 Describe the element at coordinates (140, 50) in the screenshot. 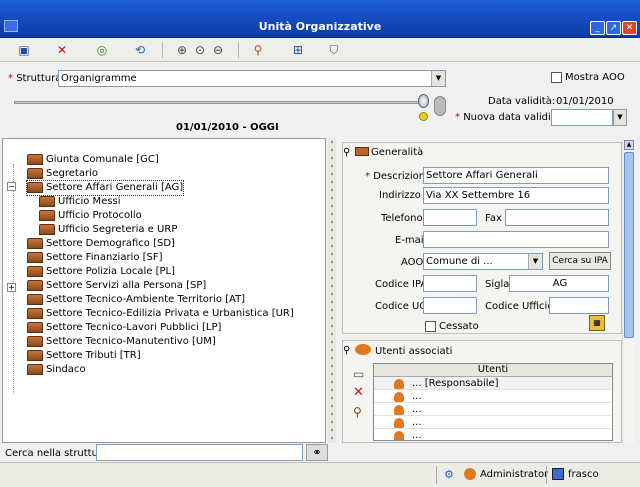

I see `sync-icon: ⟲` at that location.